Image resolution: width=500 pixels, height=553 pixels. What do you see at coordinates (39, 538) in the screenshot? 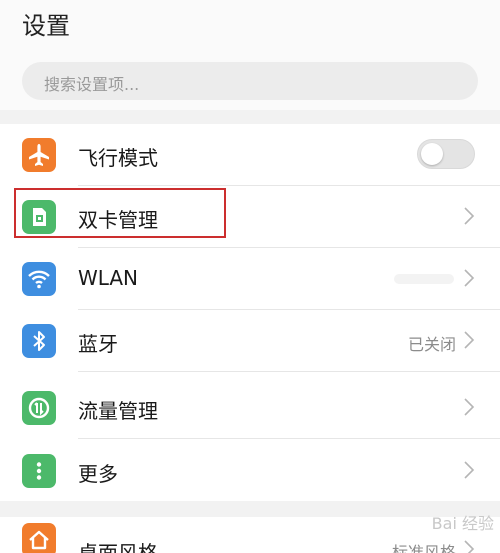
I see `home-icon` at bounding box center [39, 538].